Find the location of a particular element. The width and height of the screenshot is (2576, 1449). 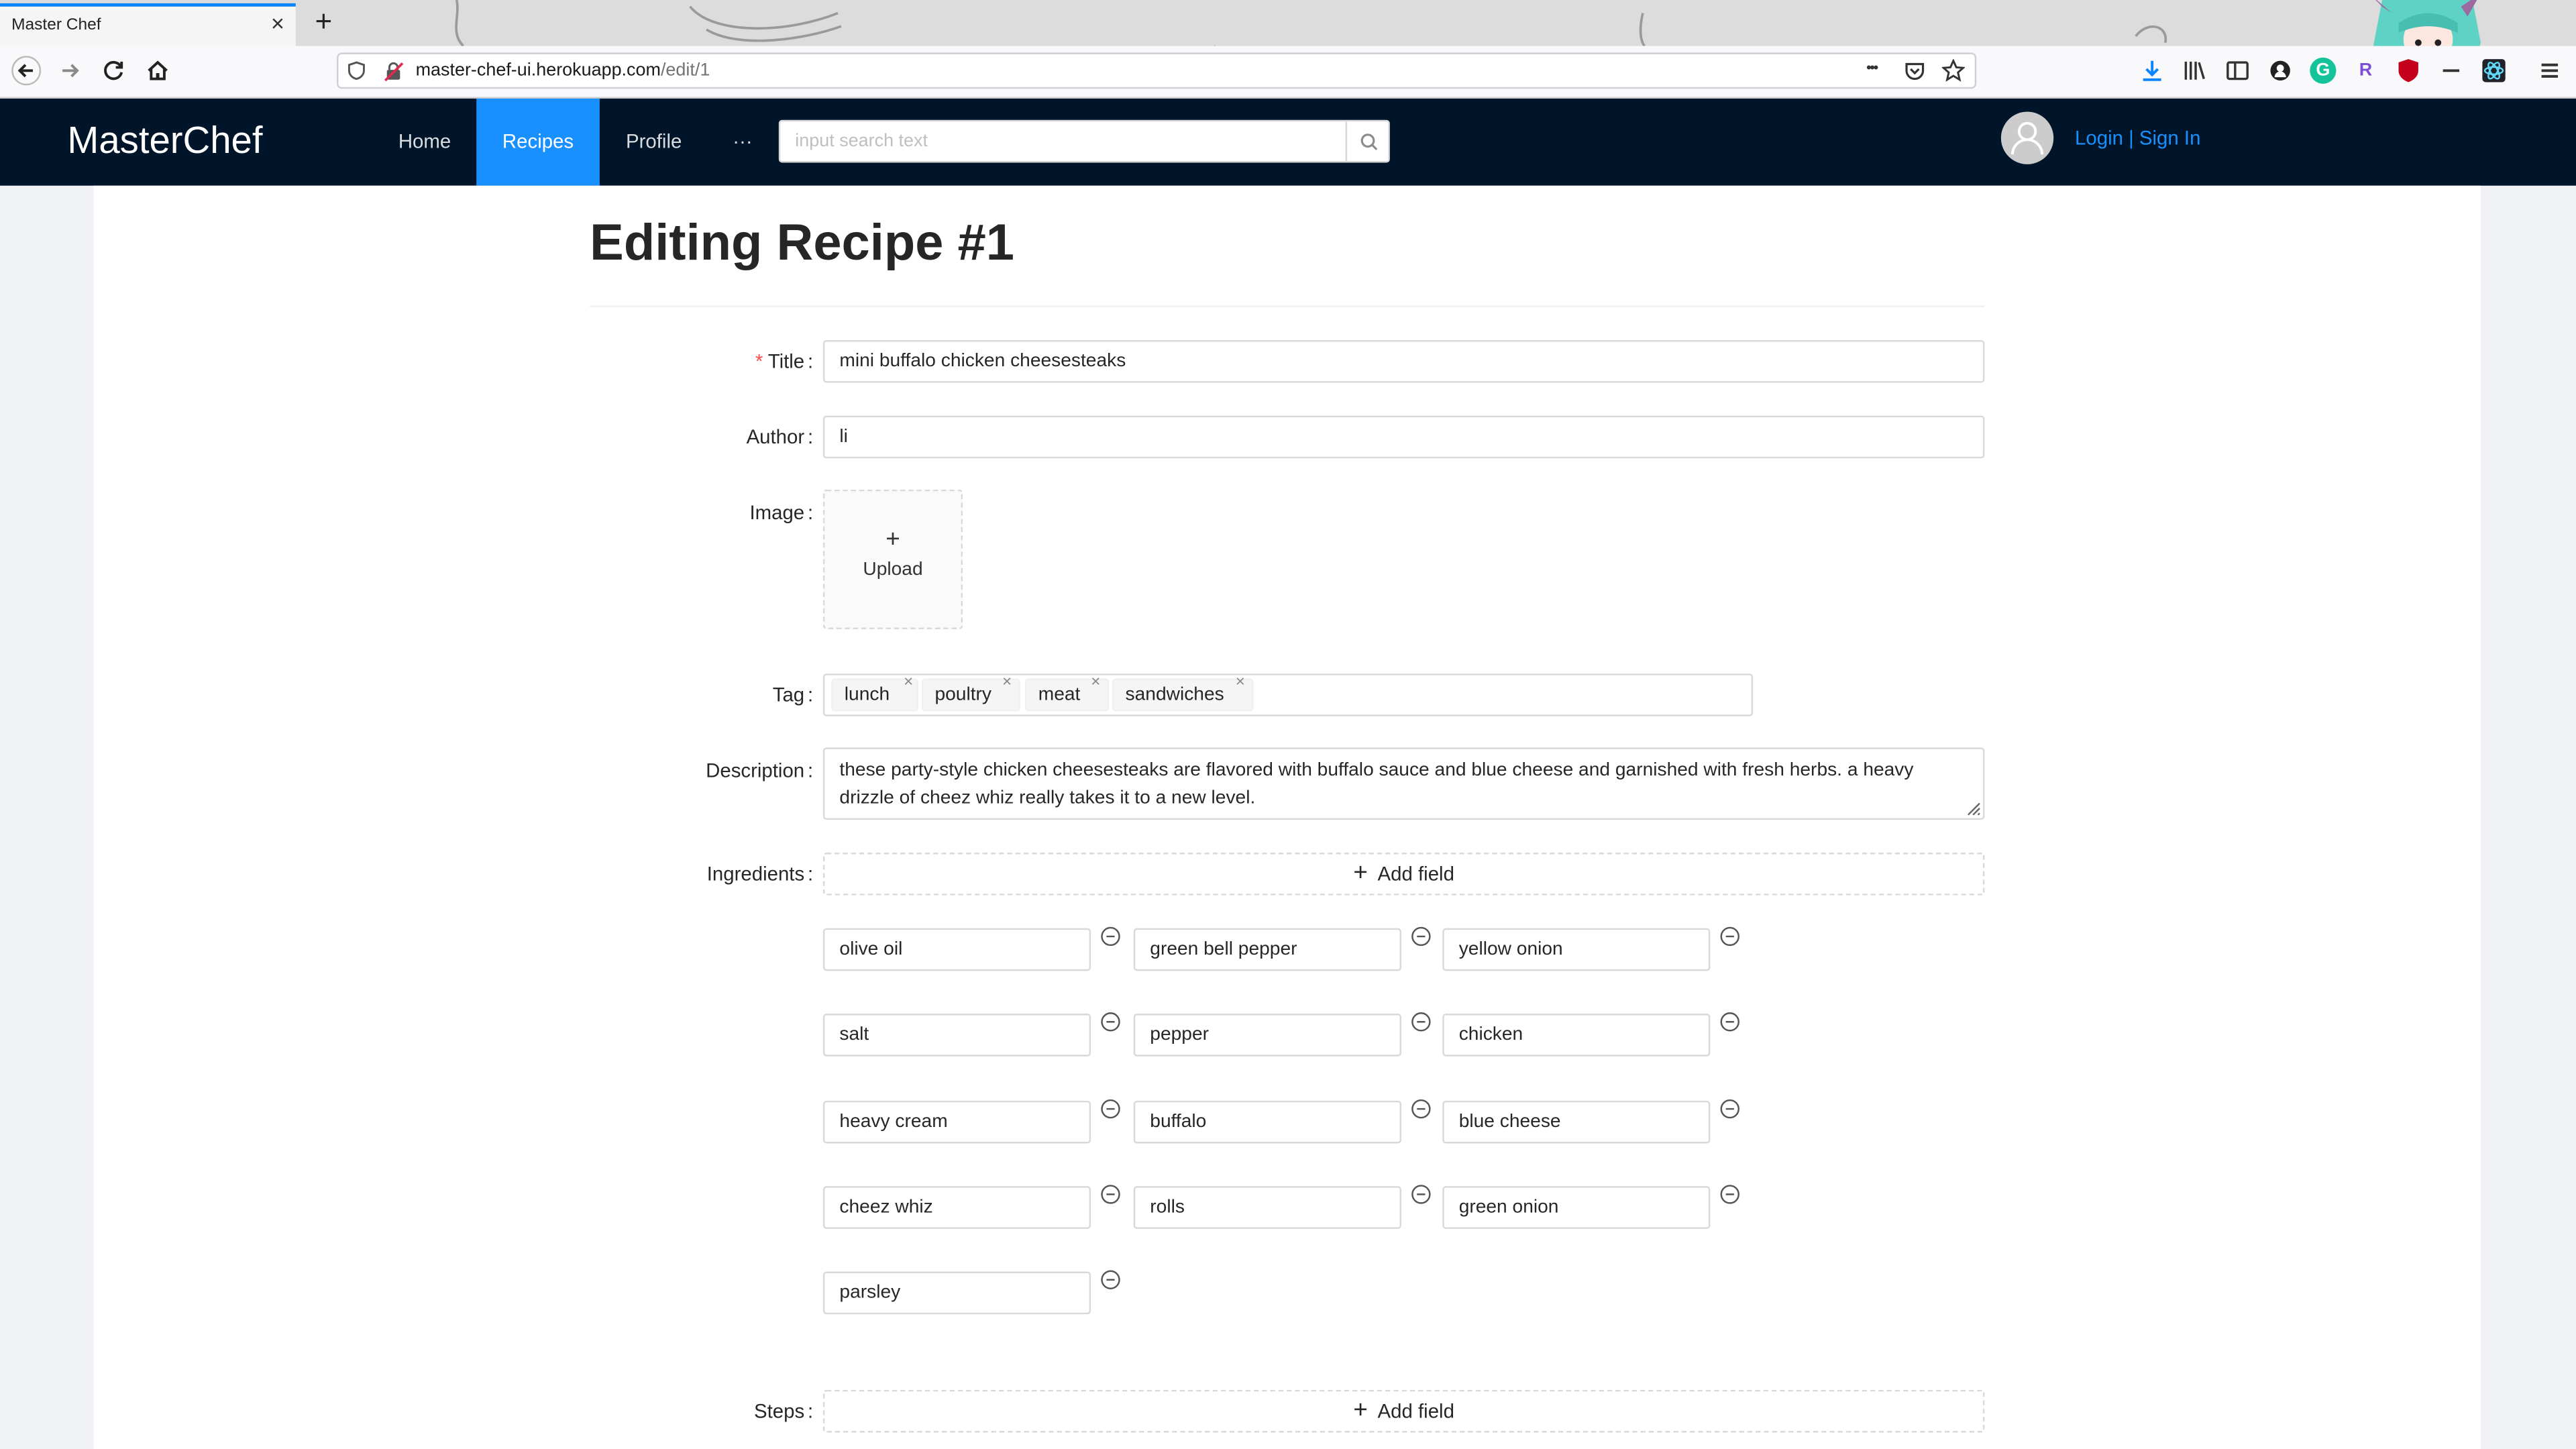

steps-label: Steps: is located at coordinates (784, 1411).